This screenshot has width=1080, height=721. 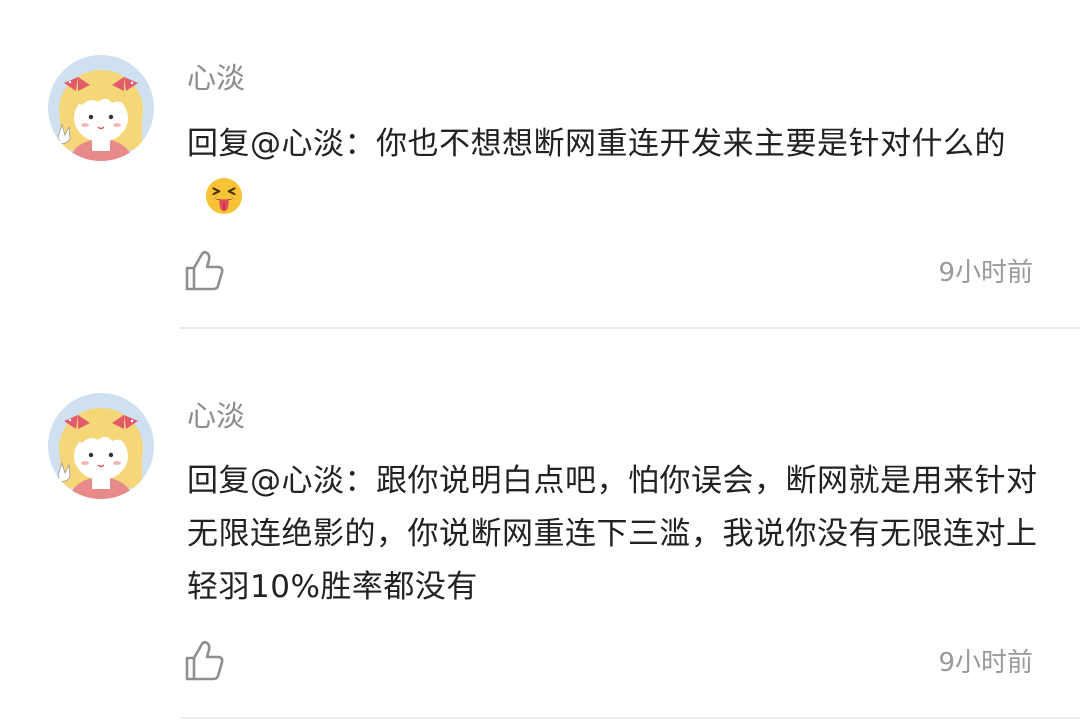 I want to click on squinting-tongue-face-icon, so click(x=224, y=196).